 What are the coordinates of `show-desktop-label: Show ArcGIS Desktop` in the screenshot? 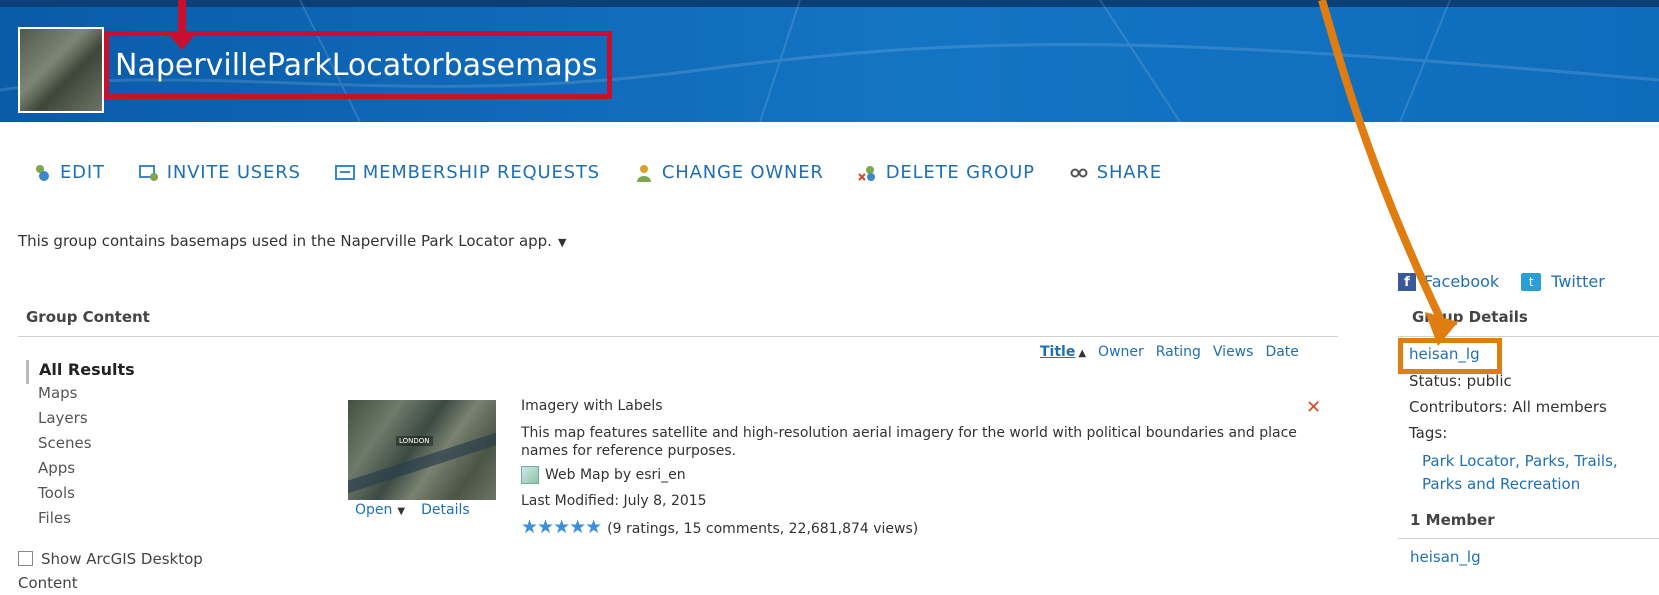 It's located at (122, 559).